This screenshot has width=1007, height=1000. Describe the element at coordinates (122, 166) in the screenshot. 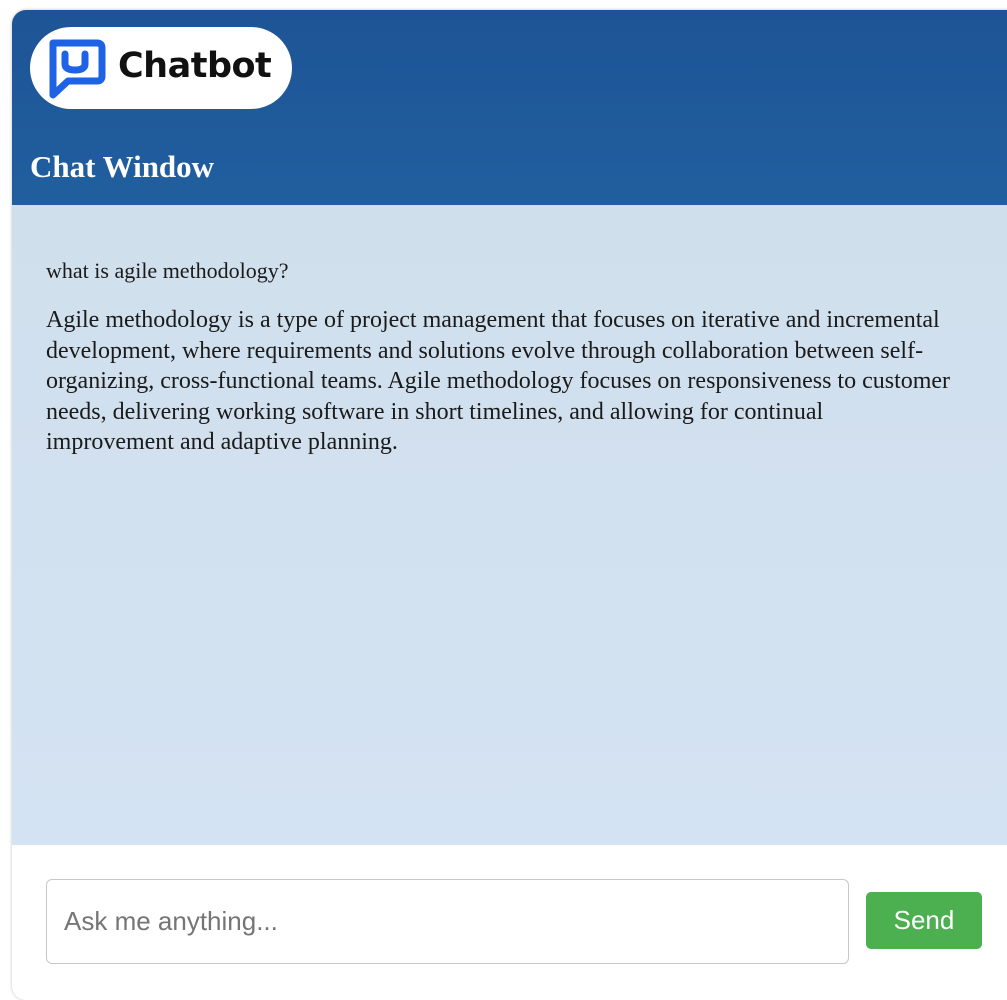

I see `page-title: Chat Window` at that location.